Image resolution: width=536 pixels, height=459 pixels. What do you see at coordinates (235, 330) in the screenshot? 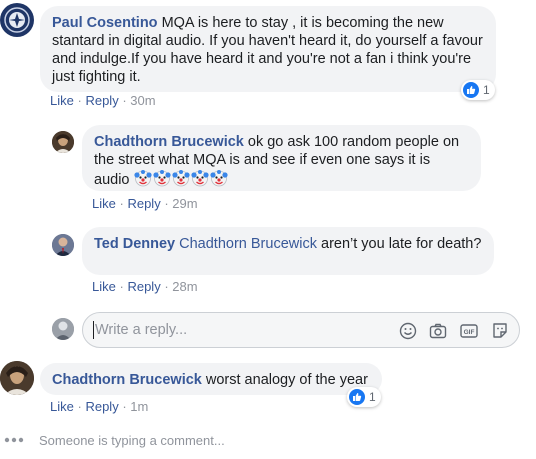
I see `reply-input` at bounding box center [235, 330].